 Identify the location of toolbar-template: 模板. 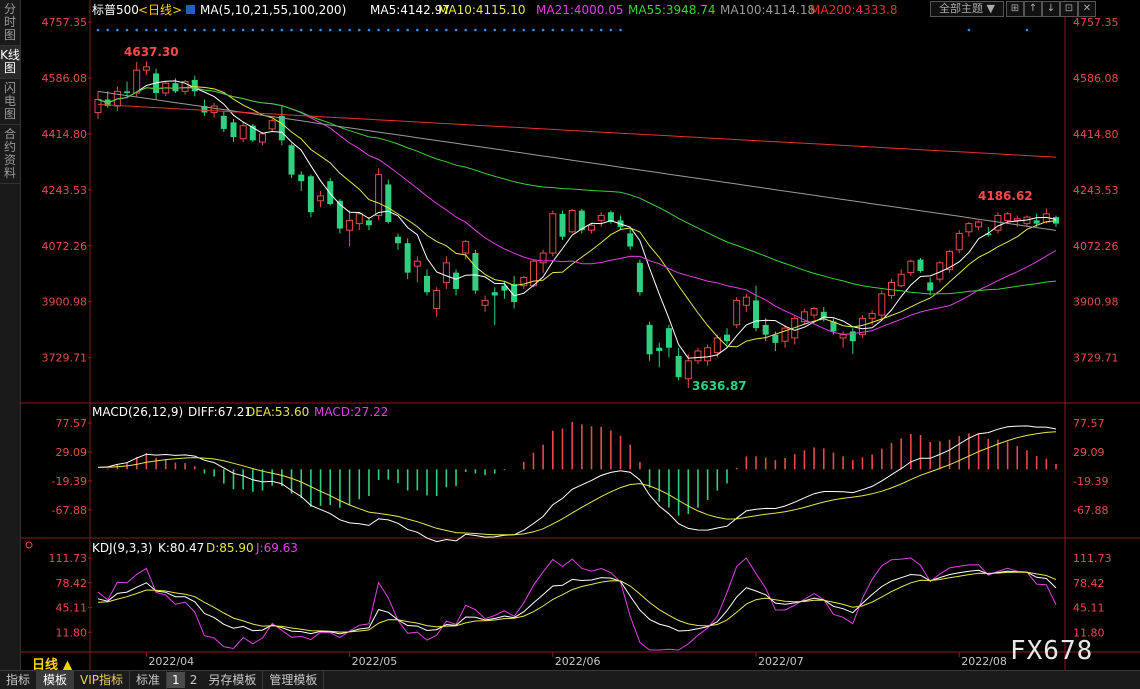
(56, 680).